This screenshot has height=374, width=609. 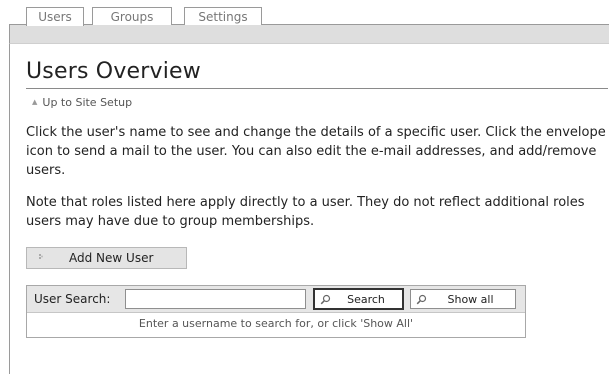 What do you see at coordinates (41, 258) in the screenshot?
I see `dots-icon` at bounding box center [41, 258].